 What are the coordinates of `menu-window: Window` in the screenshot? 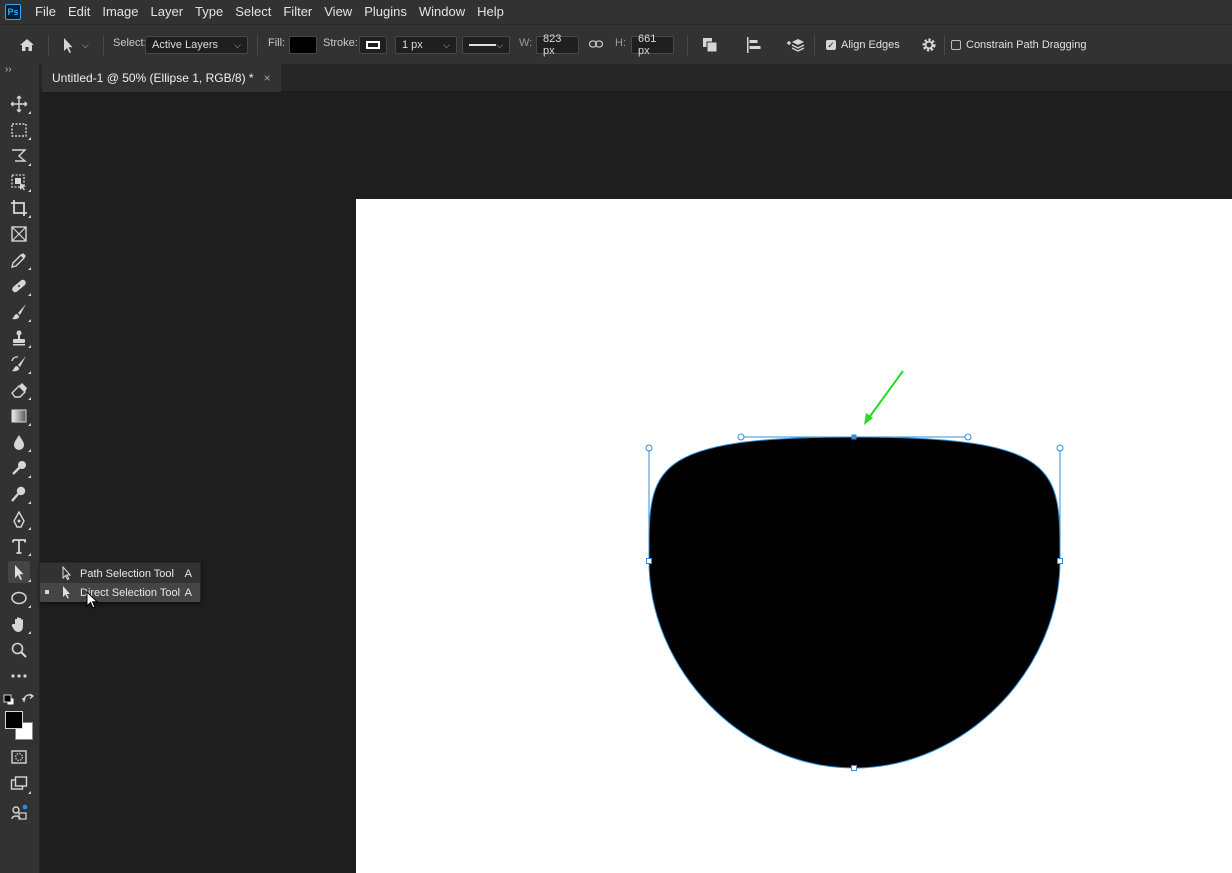 It's located at (442, 12).